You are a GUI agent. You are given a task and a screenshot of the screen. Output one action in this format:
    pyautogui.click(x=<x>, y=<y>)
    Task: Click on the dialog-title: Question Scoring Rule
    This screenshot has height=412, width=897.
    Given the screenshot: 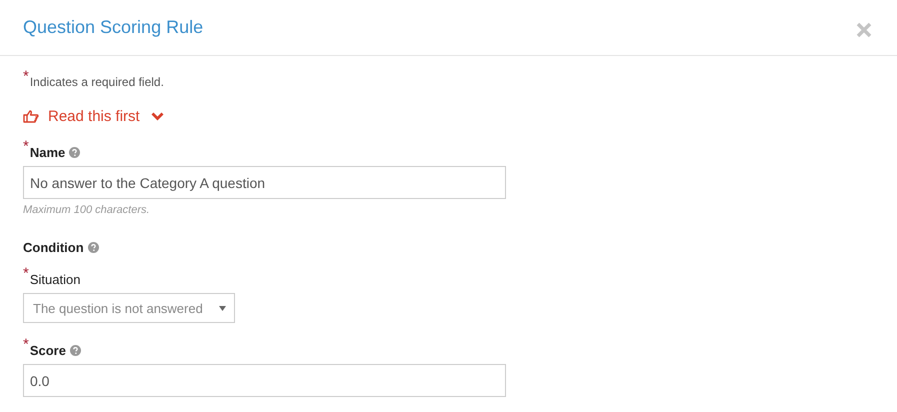 What is the action you would take?
    pyautogui.click(x=113, y=27)
    